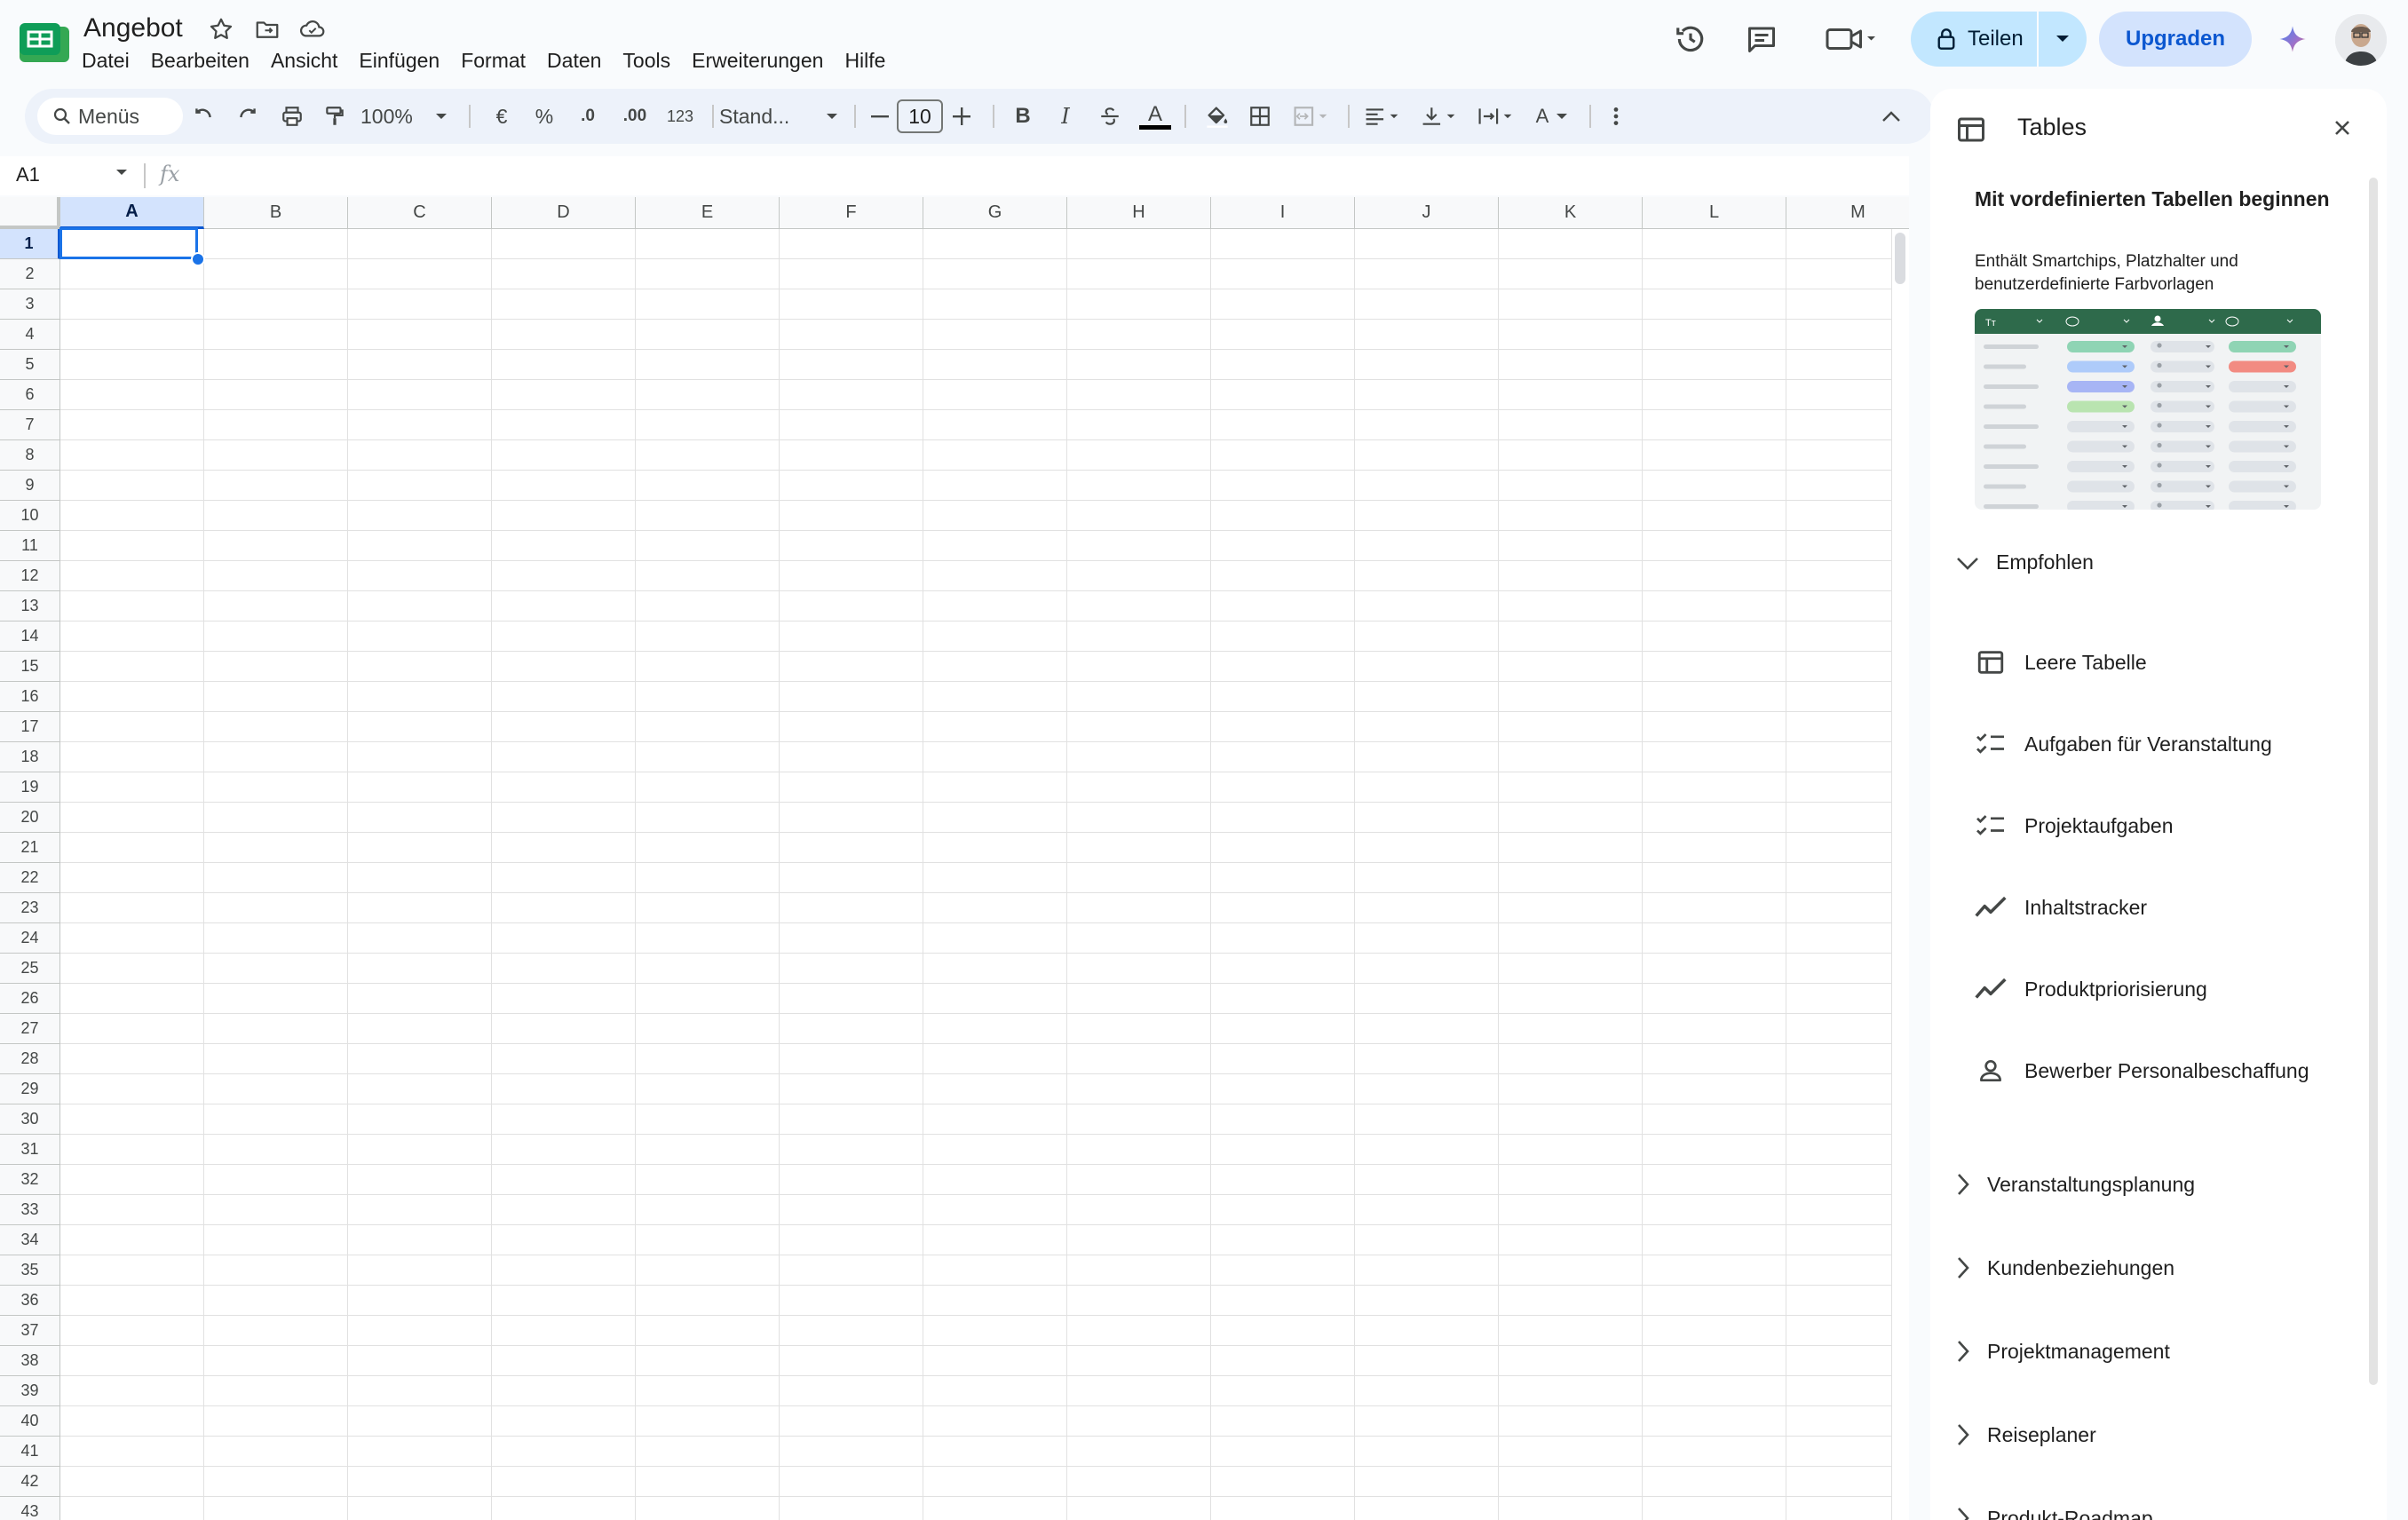 The width and height of the screenshot is (2408, 1520). Describe the element at coordinates (2150, 1506) in the screenshot. I see `category-produkt-roadmap: Produkt-Roadmap` at that location.